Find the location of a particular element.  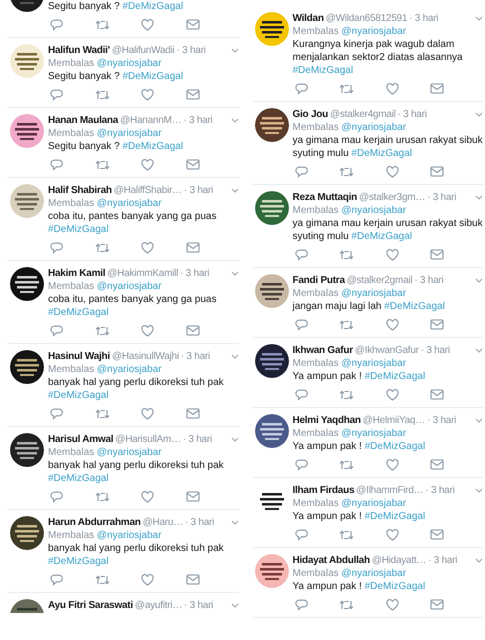

user-name: Fandi Putra is located at coordinates (318, 280).